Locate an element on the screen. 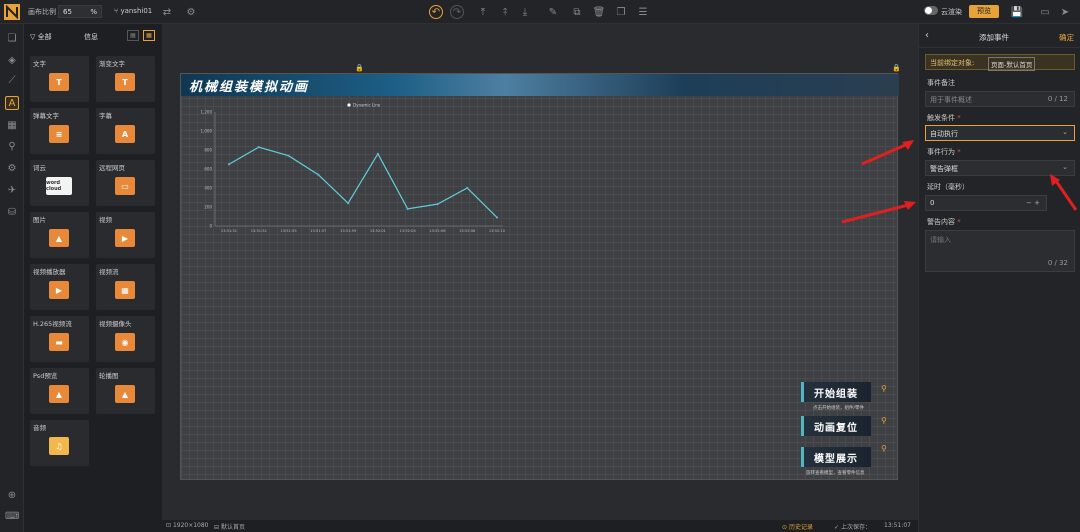 This screenshot has height=532, width=1080. upload-icon: ⤒ is located at coordinates (483, 12).